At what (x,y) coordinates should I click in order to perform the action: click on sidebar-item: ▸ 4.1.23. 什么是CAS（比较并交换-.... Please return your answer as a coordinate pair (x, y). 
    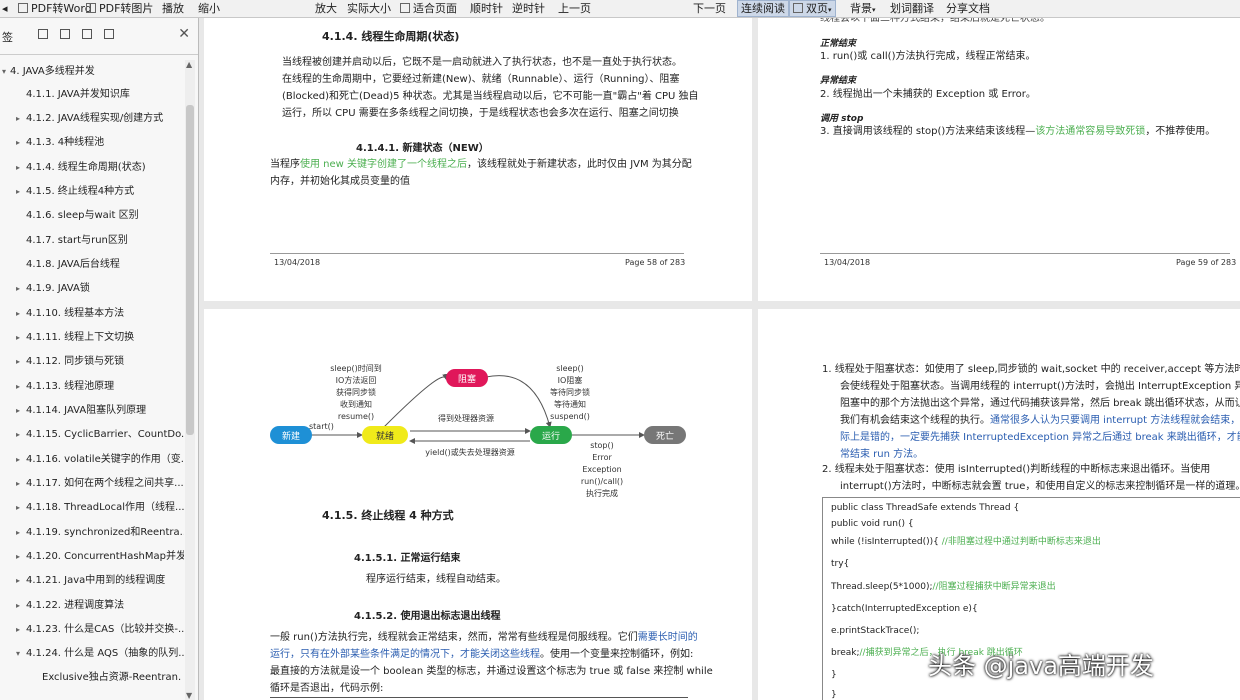
    Looking at the image, I should click on (92, 630).